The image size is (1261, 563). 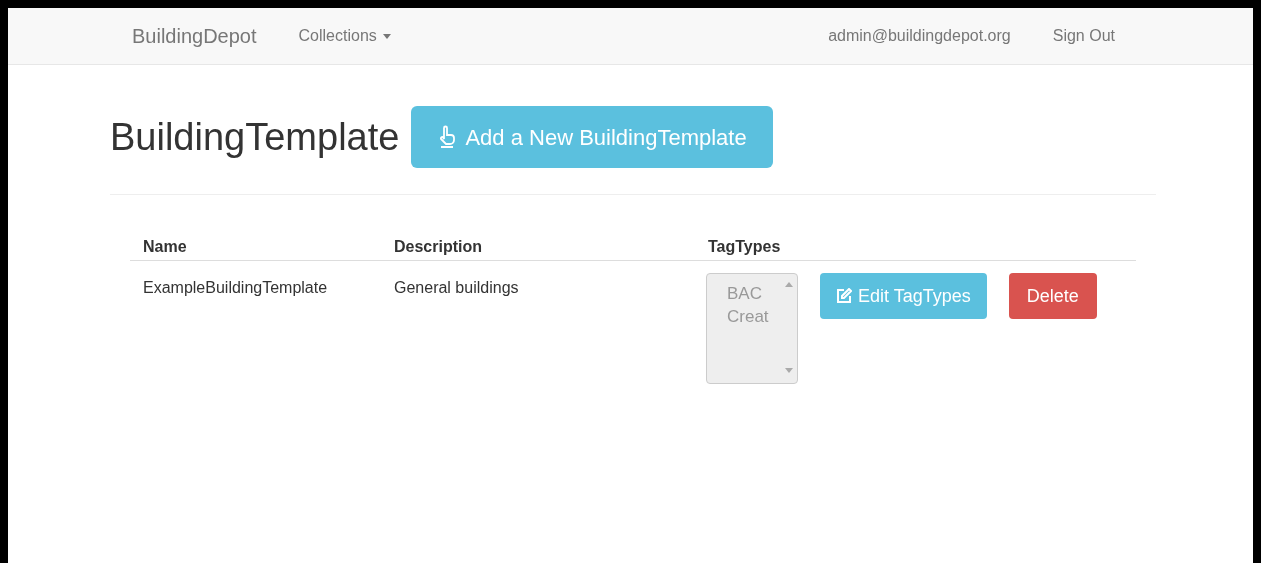 What do you see at coordinates (165, 247) in the screenshot?
I see `column-header: Name` at bounding box center [165, 247].